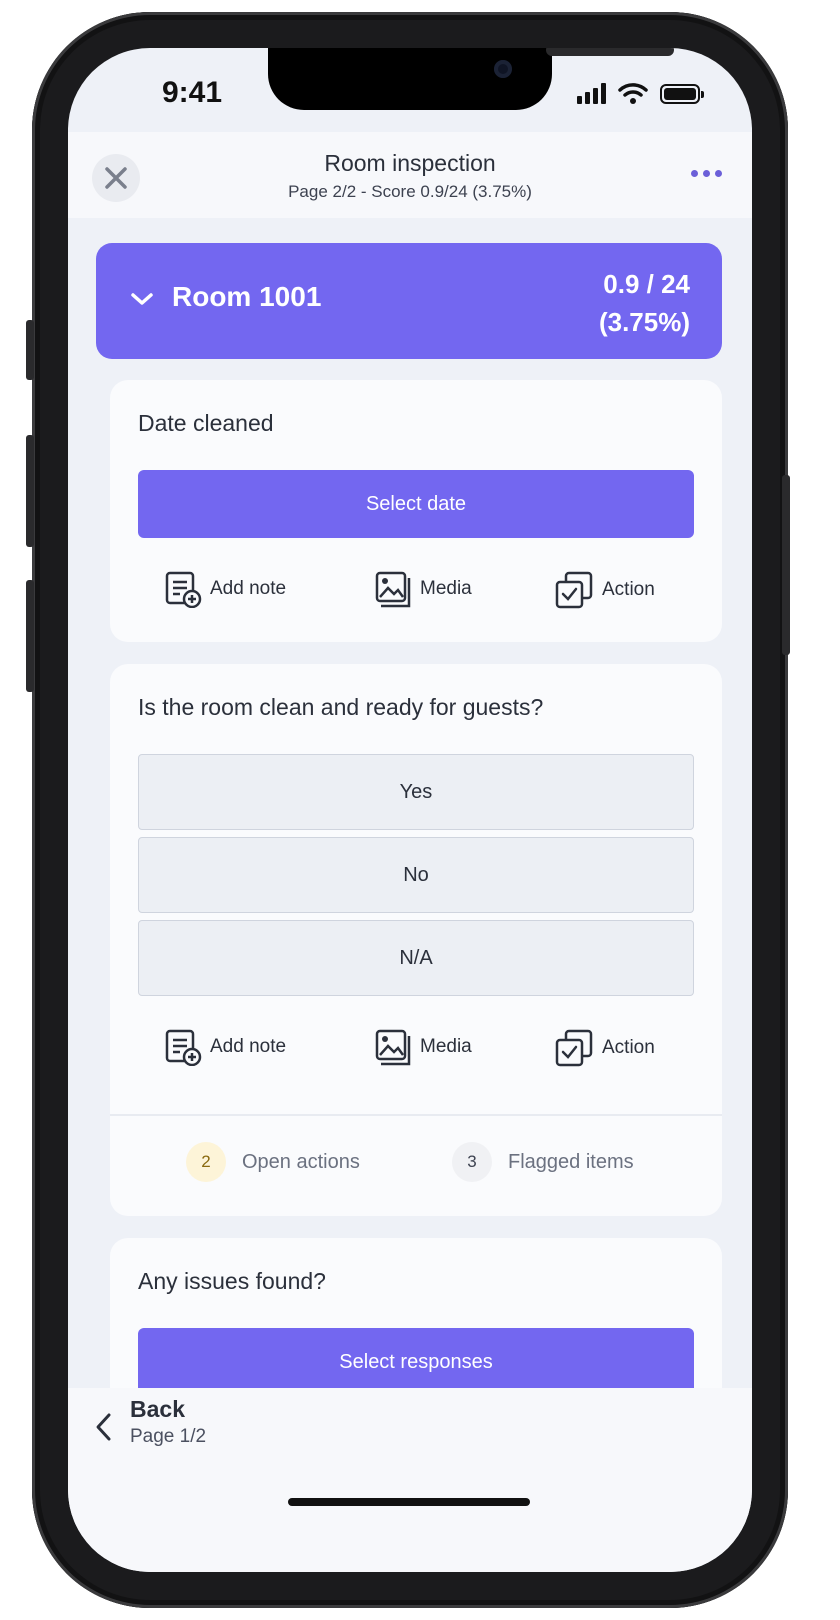 This screenshot has height=1620, width=840. What do you see at coordinates (786, 565) in the screenshot?
I see `power-button` at bounding box center [786, 565].